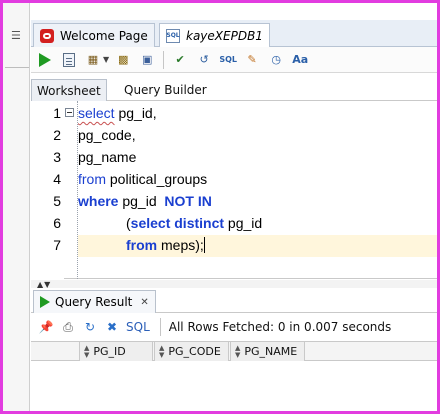 The width and height of the screenshot is (440, 414). Describe the element at coordinates (123, 60) in the screenshot. I see `explain-plan-button: ▩` at that location.